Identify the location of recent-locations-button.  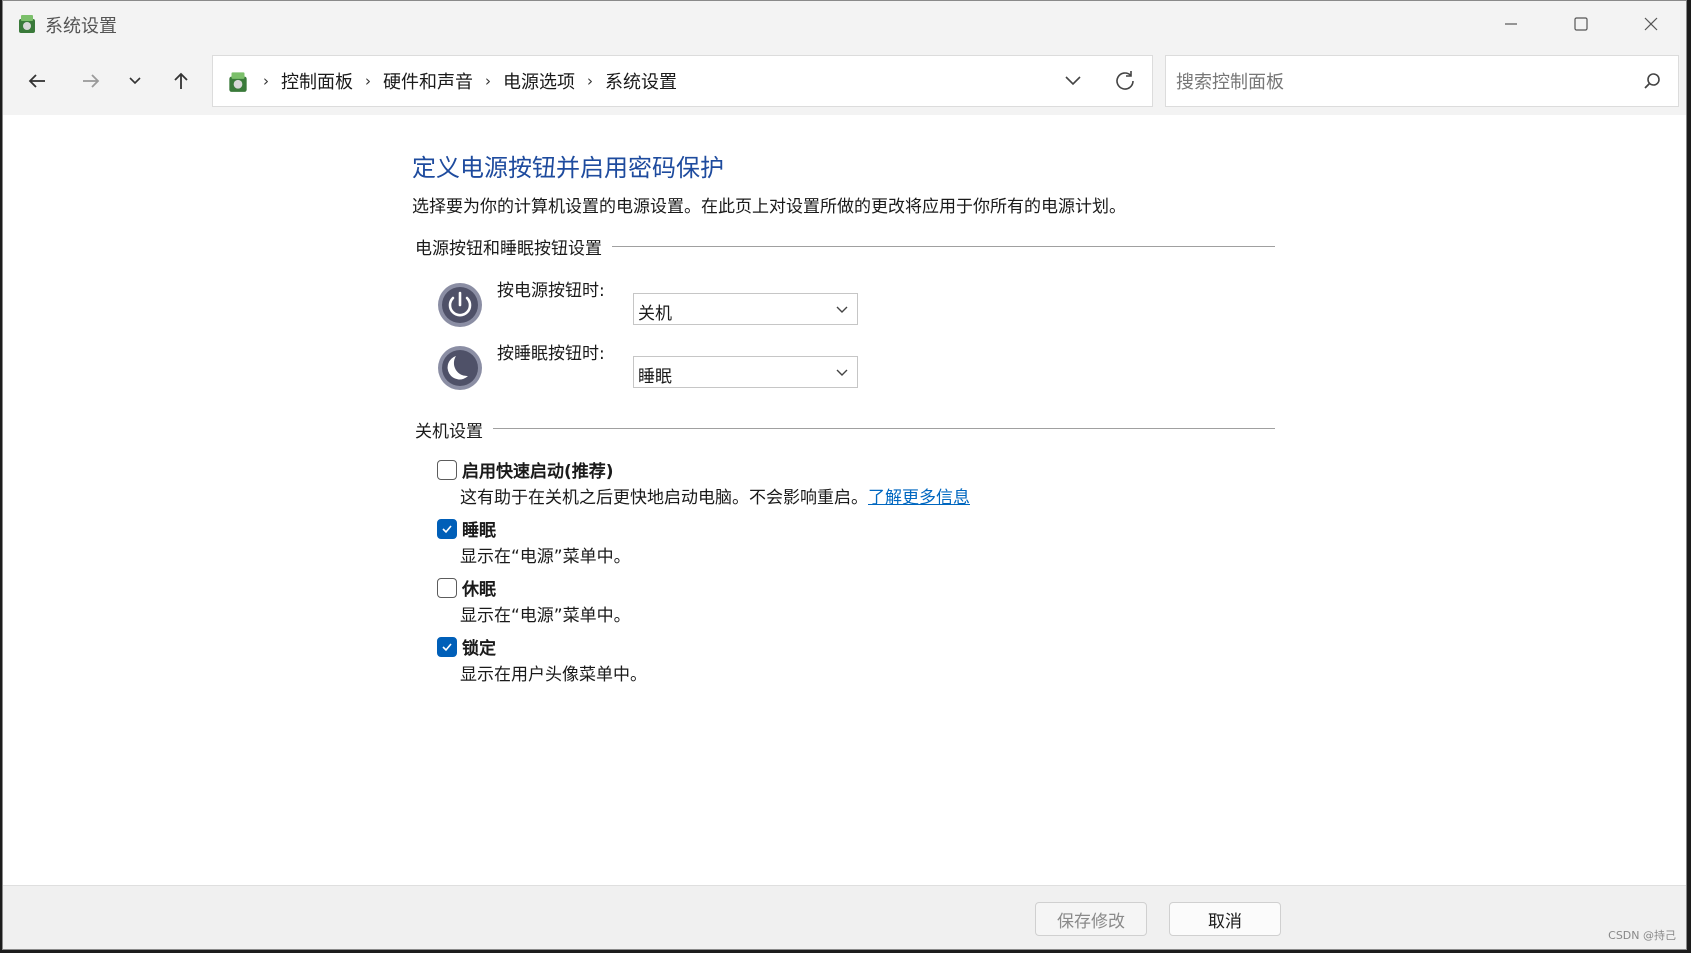
(135, 81).